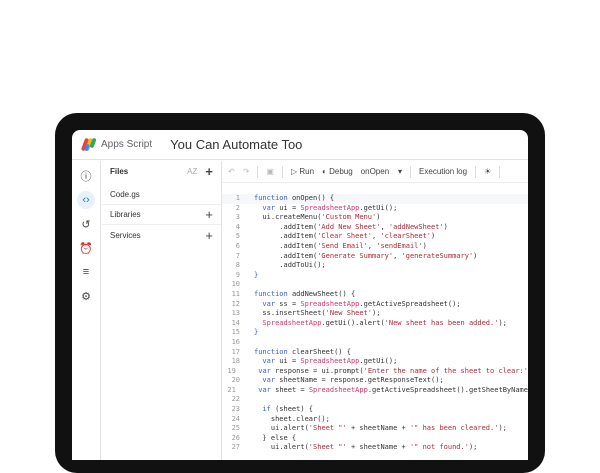 The image size is (600, 473). I want to click on line-number: 20, so click(235, 380).